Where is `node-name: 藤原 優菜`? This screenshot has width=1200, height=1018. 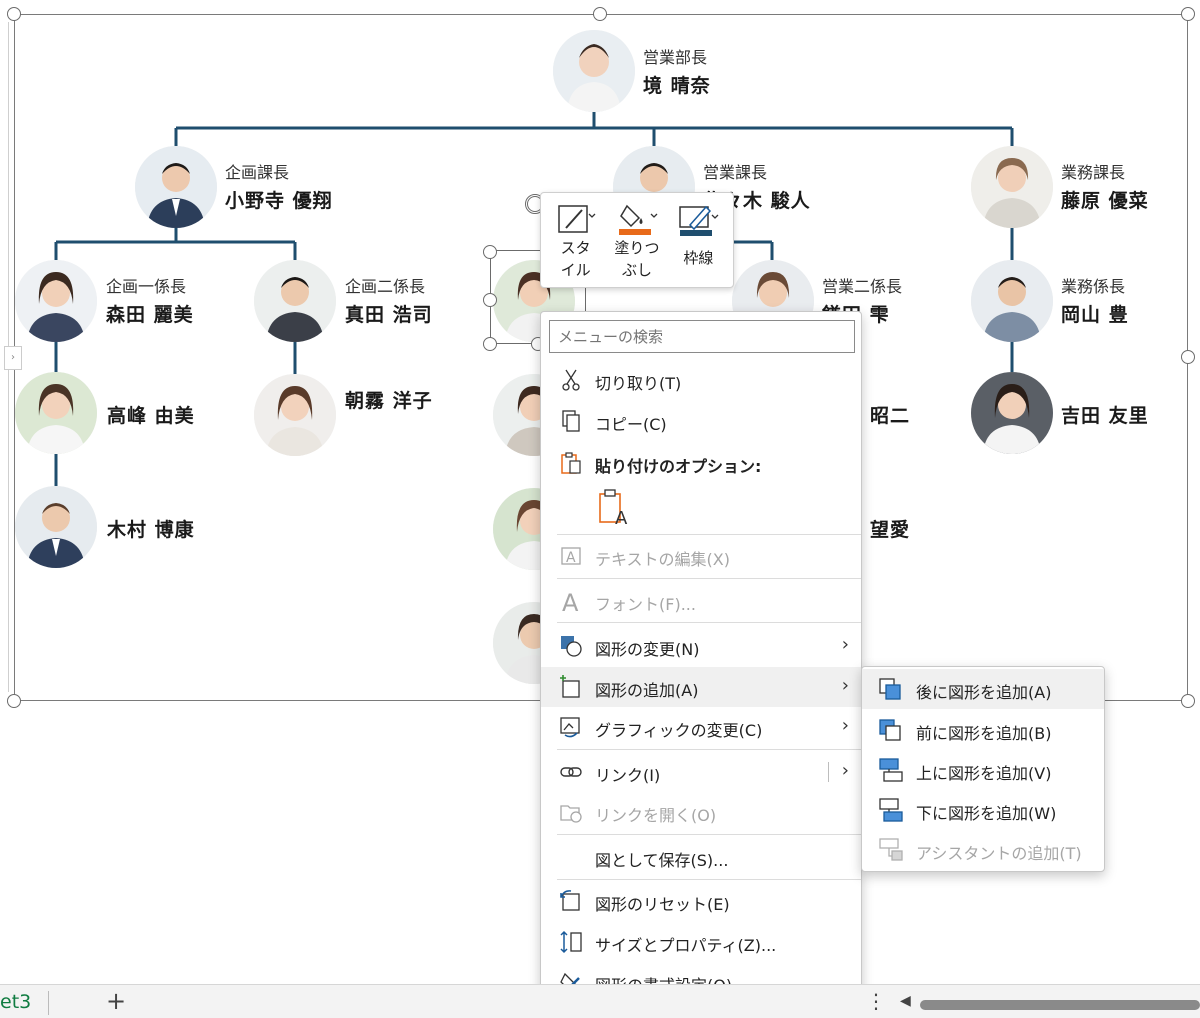
node-name: 藤原 優菜 is located at coordinates (1105, 201).